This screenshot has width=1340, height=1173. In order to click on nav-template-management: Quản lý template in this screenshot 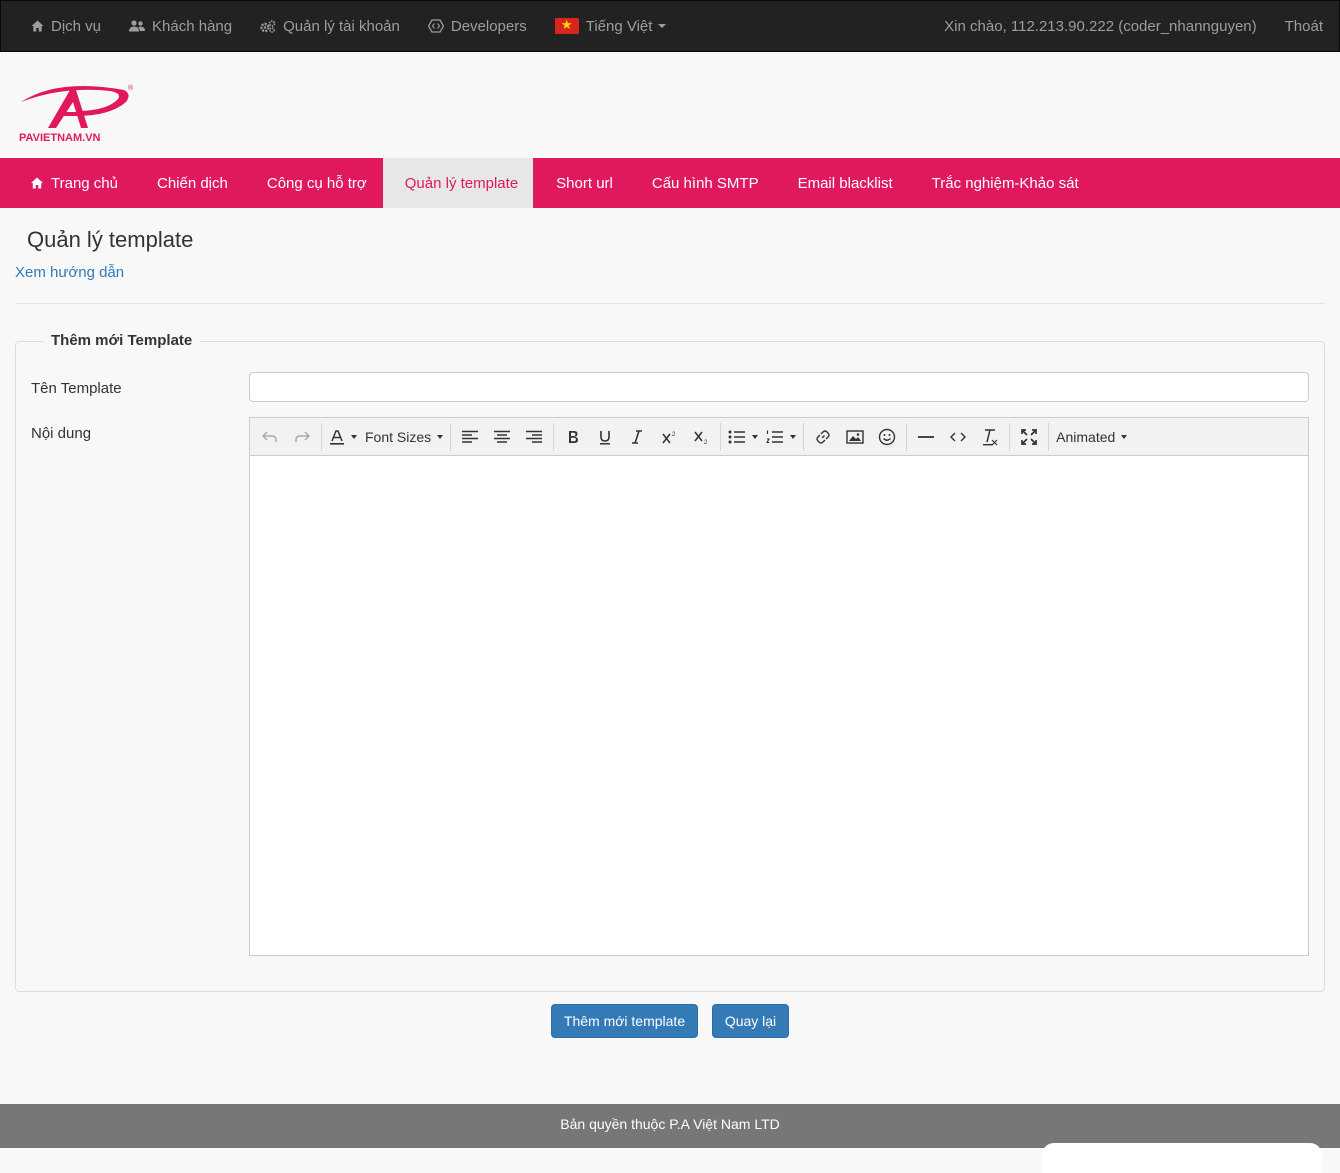, I will do `click(458, 183)`.